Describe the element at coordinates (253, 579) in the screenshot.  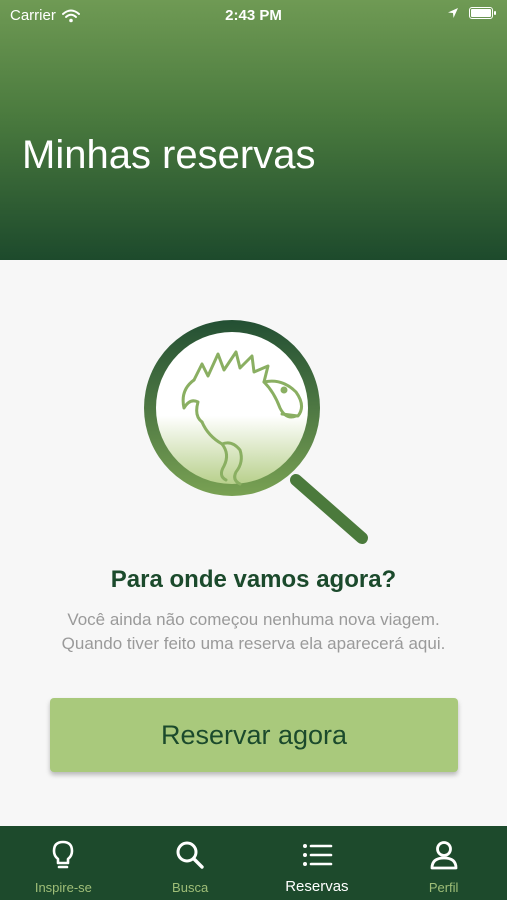
I see `empty-state-heading: Para onde vamos agora?` at that location.